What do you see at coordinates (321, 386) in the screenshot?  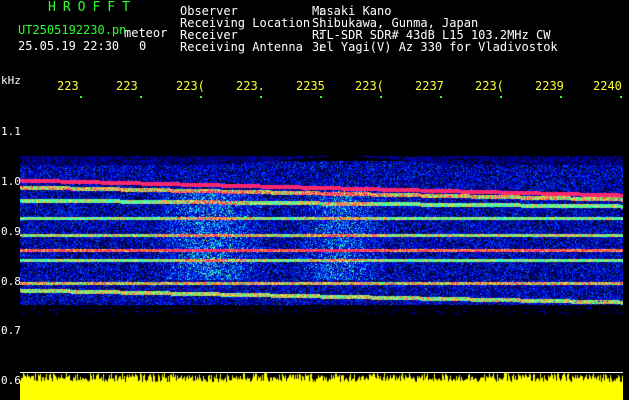 I see `power-level-panel` at bounding box center [321, 386].